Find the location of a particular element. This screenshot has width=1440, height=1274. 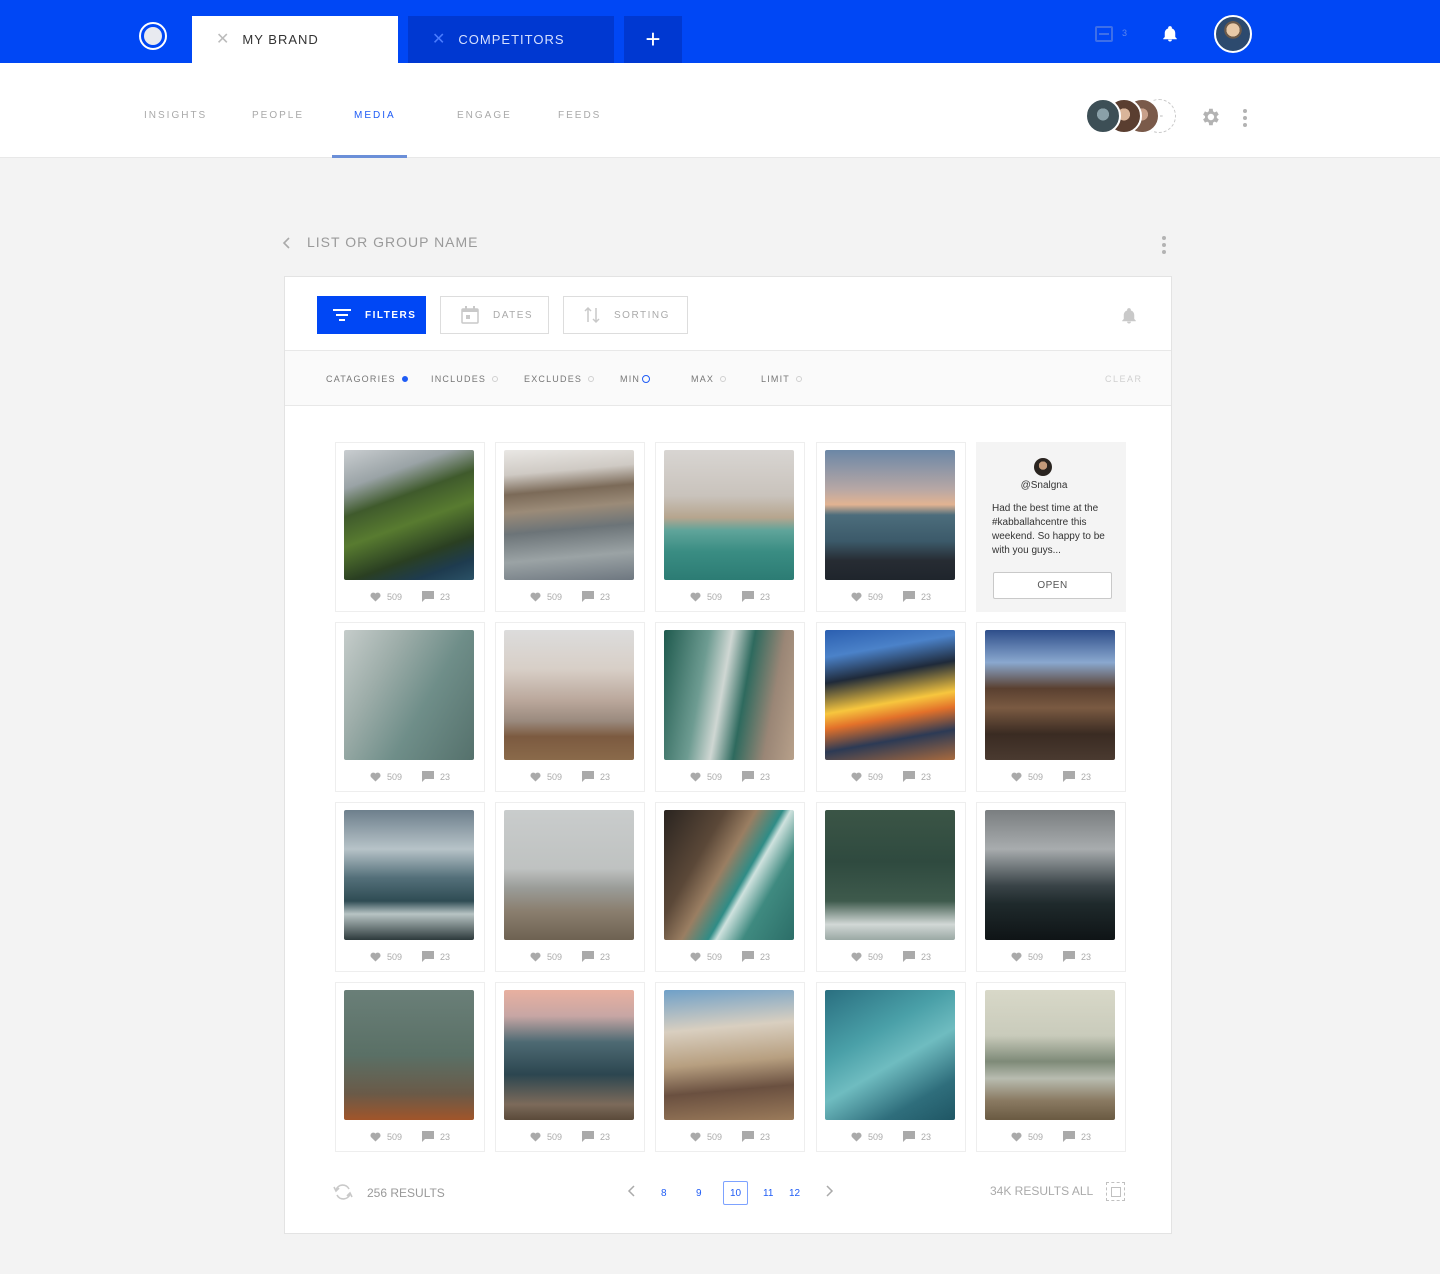

filter-categories: CATAGORIES is located at coordinates (367, 379).